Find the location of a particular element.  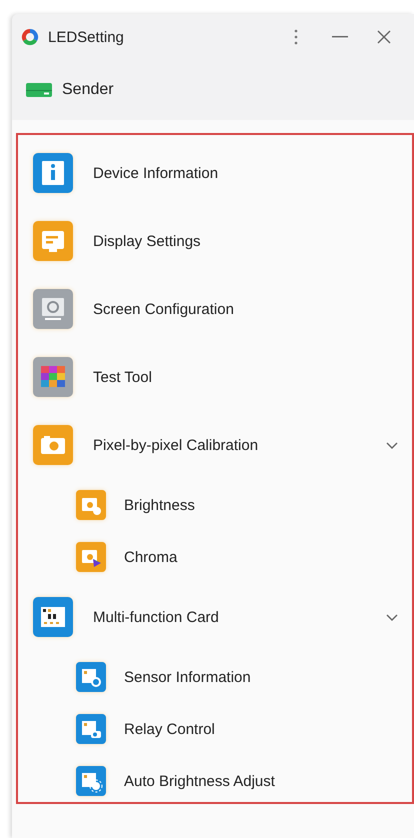

menu-label: Chroma is located at coordinates (151, 557).